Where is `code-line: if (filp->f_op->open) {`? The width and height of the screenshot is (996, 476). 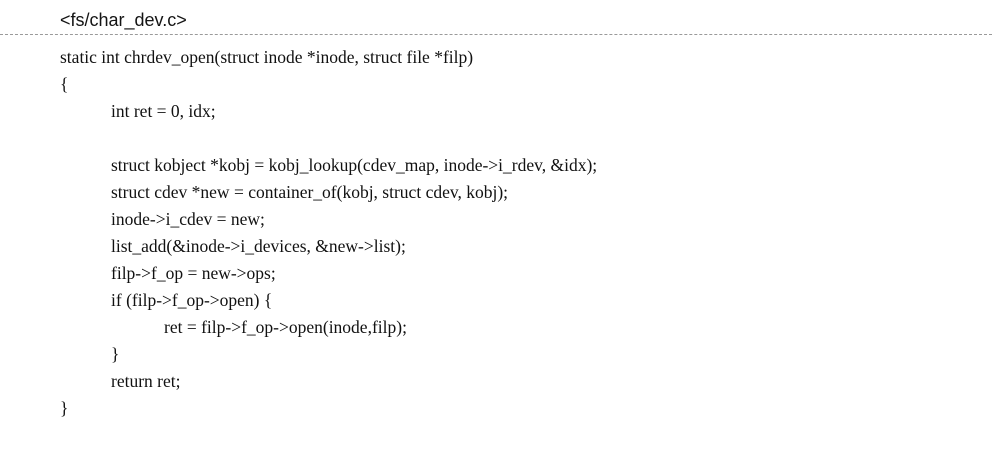
code-line: if (filp->f_op->open) { is located at coordinates (192, 300).